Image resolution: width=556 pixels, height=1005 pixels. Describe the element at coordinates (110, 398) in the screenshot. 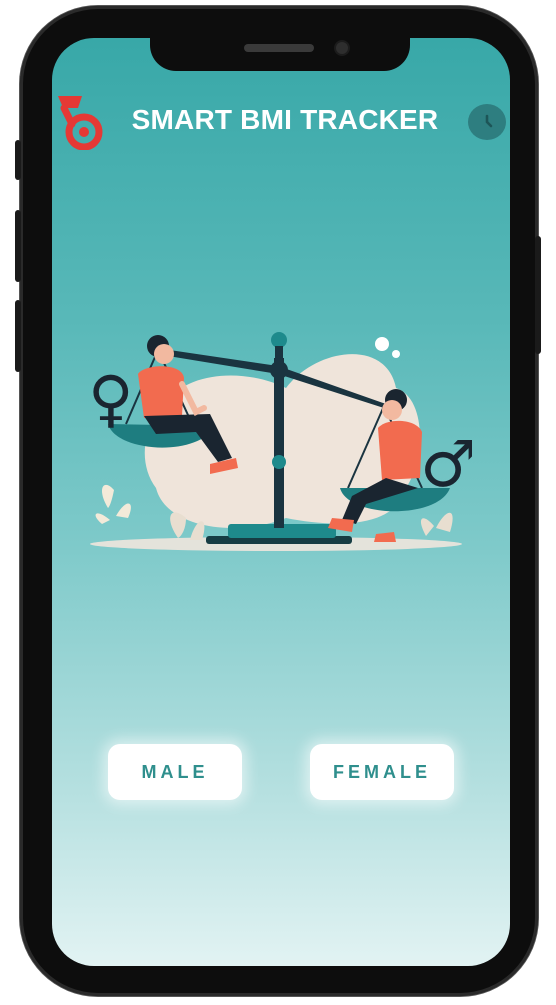

I see `female-symbol-icon: ♀` at that location.